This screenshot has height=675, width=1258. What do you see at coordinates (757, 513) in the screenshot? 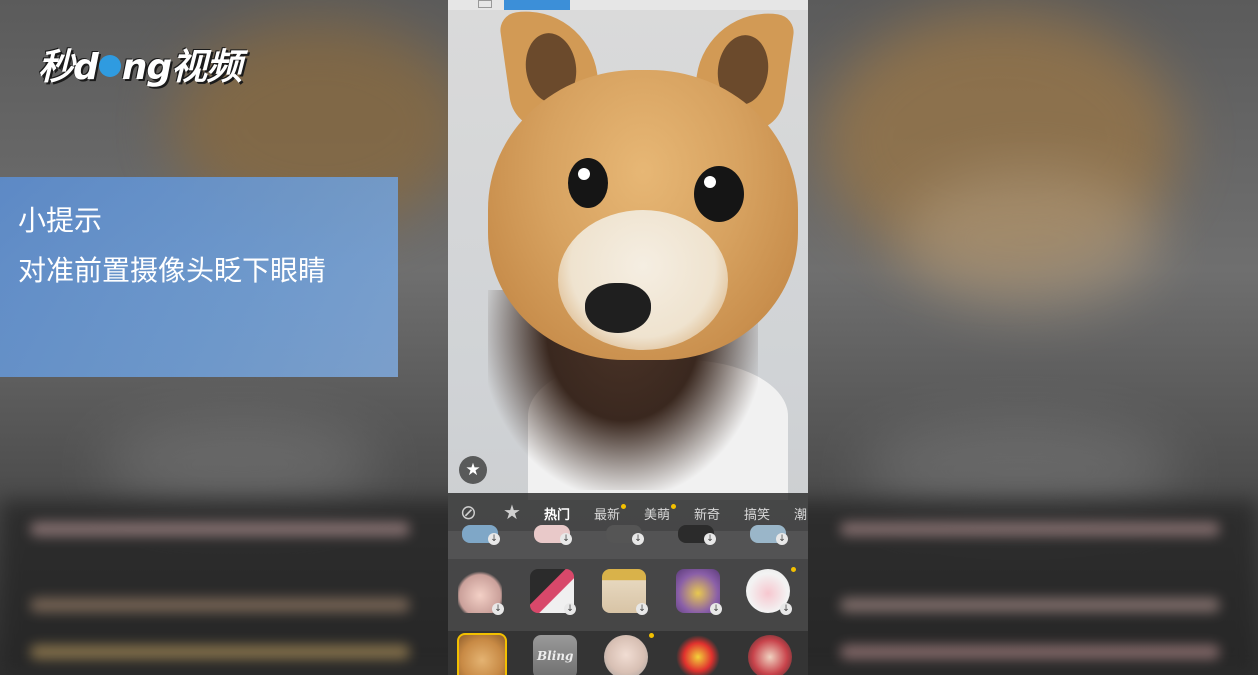
I see `tab-funny: 搞笑` at bounding box center [757, 513].